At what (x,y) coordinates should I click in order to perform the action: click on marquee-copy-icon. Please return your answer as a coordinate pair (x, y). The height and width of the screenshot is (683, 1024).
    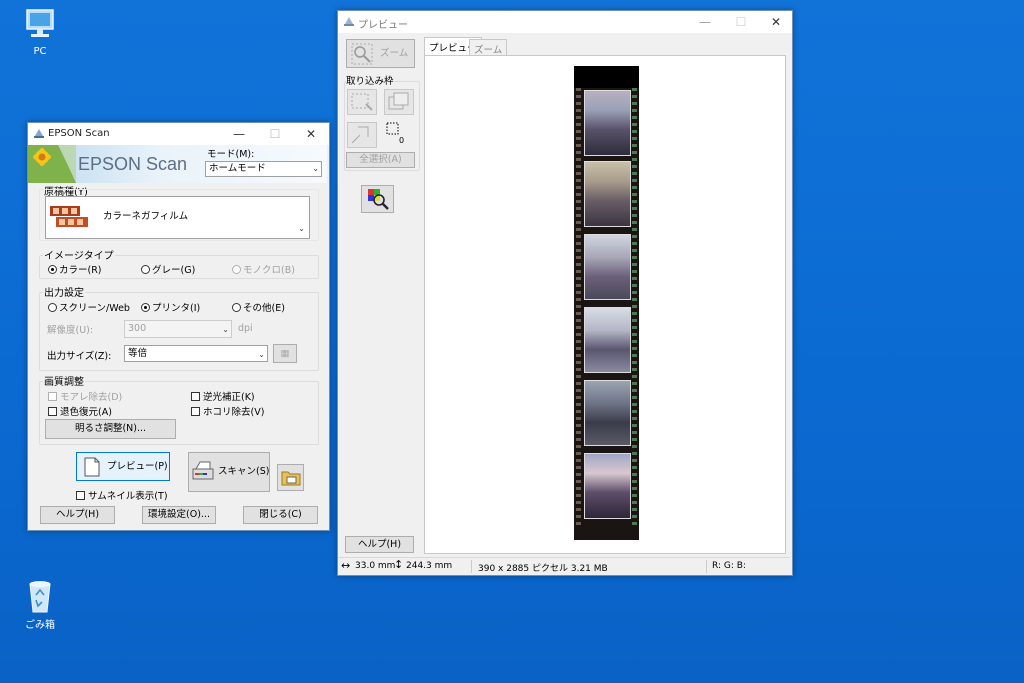
    Looking at the image, I should click on (398, 101).